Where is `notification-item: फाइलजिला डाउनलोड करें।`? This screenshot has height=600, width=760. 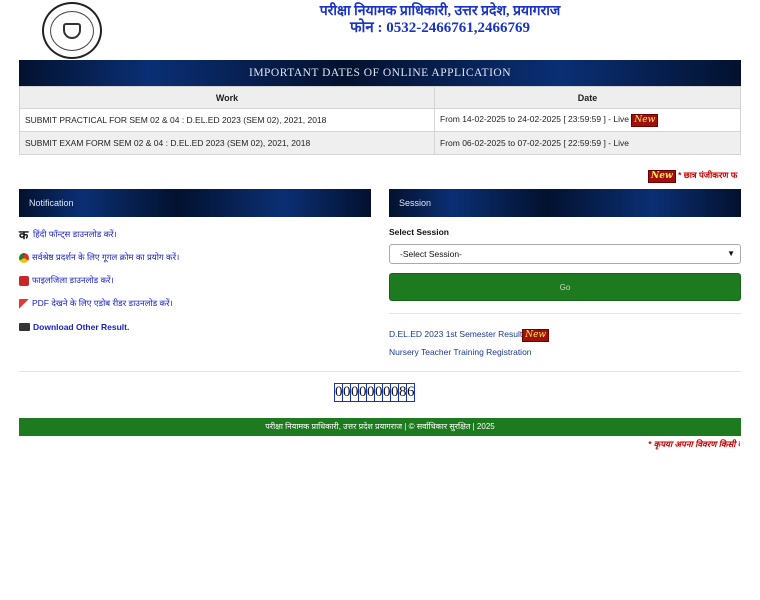 notification-item: फाइलजिला डाउनलोड करें। is located at coordinates (195, 280).